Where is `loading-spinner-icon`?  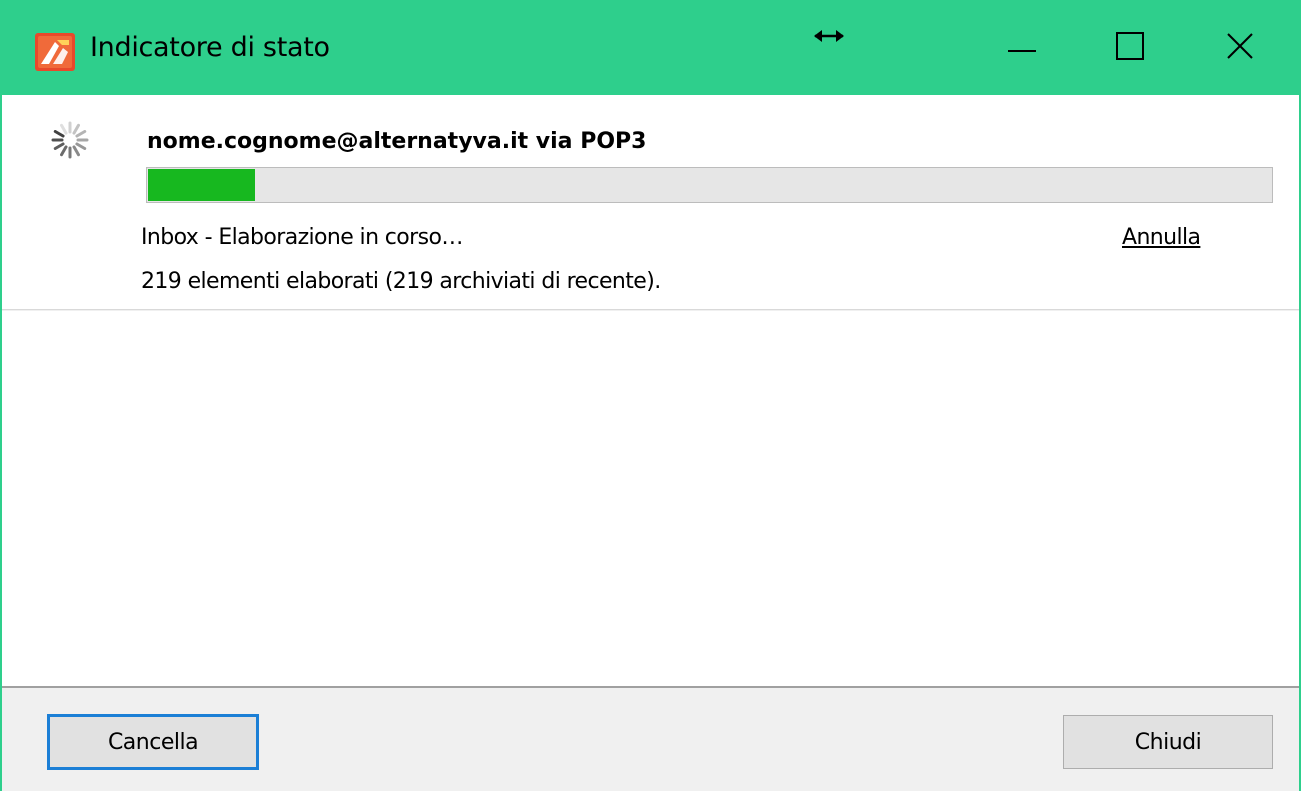 loading-spinner-icon is located at coordinates (70, 140).